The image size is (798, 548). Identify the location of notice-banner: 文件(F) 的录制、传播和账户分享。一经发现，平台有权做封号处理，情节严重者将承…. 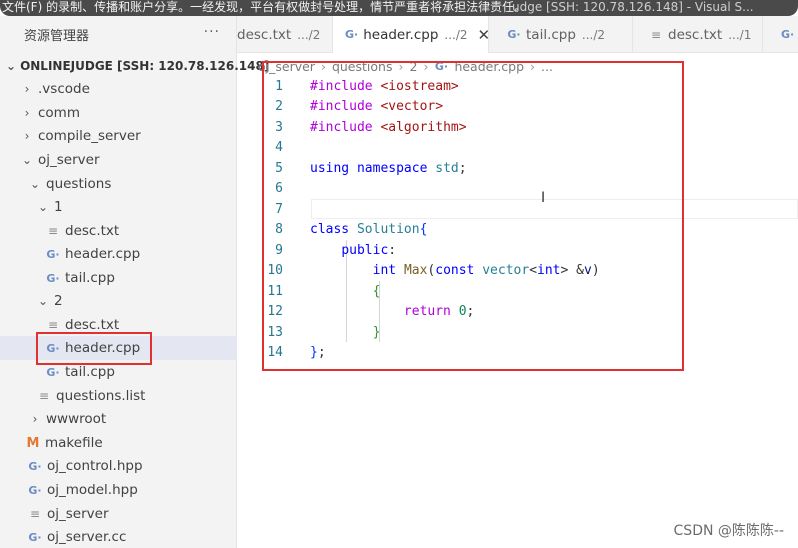
(399, 8).